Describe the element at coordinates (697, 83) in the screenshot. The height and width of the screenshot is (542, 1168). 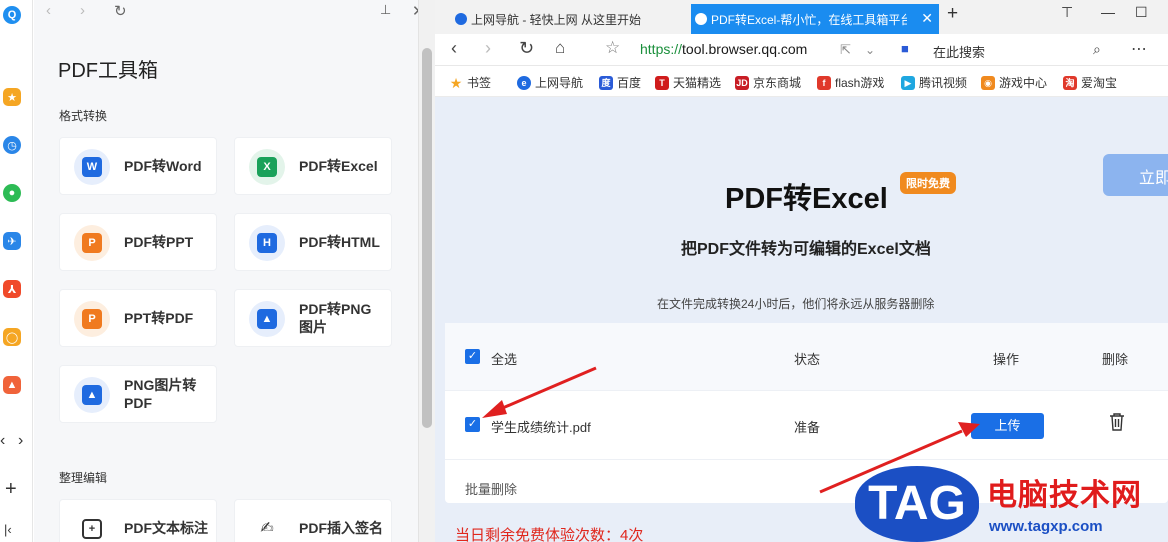
I see `bookmark-label: 天猫精选` at that location.